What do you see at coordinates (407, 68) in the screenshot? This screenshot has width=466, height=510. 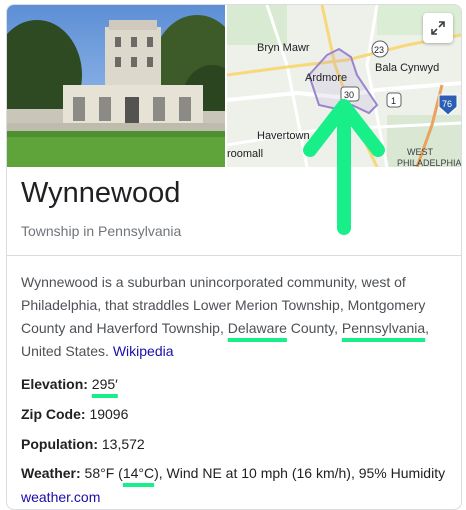 I see `map-label-bala-cynwyd: Bala Cynwyd` at bounding box center [407, 68].